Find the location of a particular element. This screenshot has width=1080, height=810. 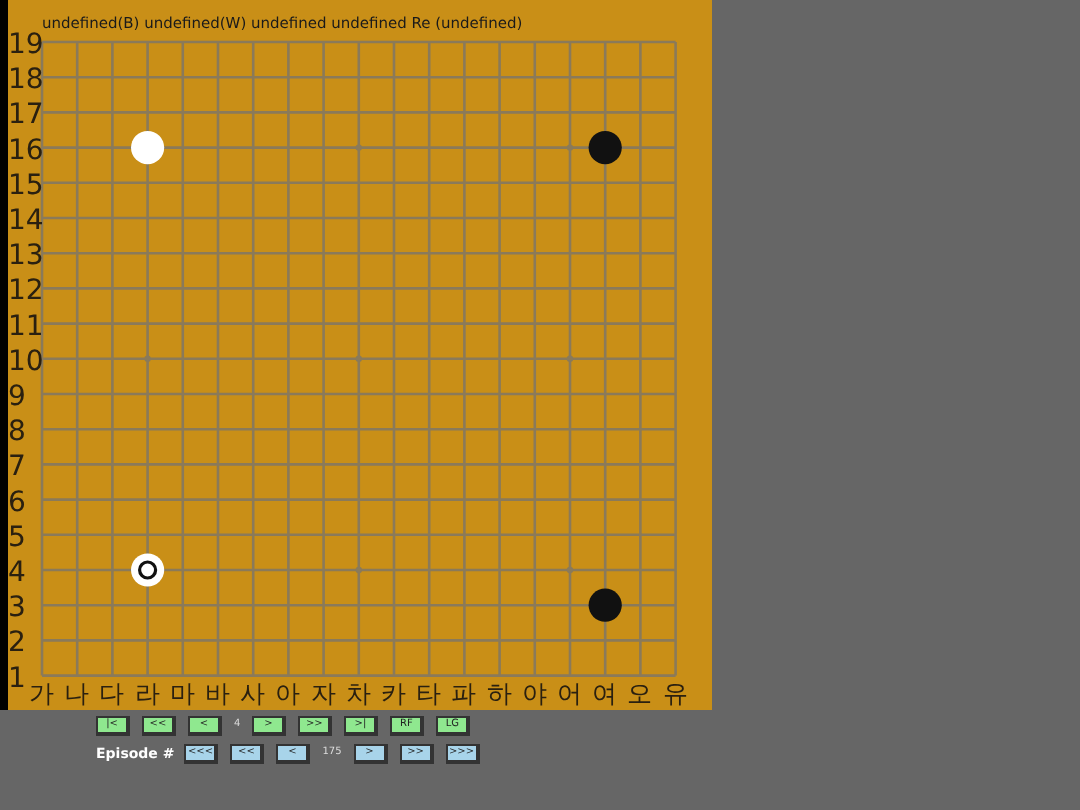

row-label: 14 is located at coordinates (26, 221).